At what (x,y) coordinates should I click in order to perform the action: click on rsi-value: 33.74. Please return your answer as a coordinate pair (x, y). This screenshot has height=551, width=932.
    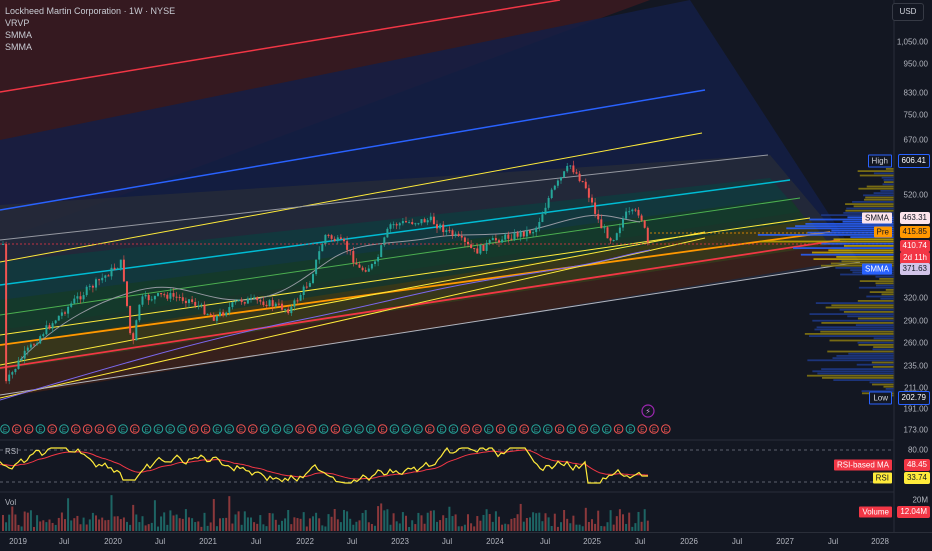
    Looking at the image, I should click on (916, 478).